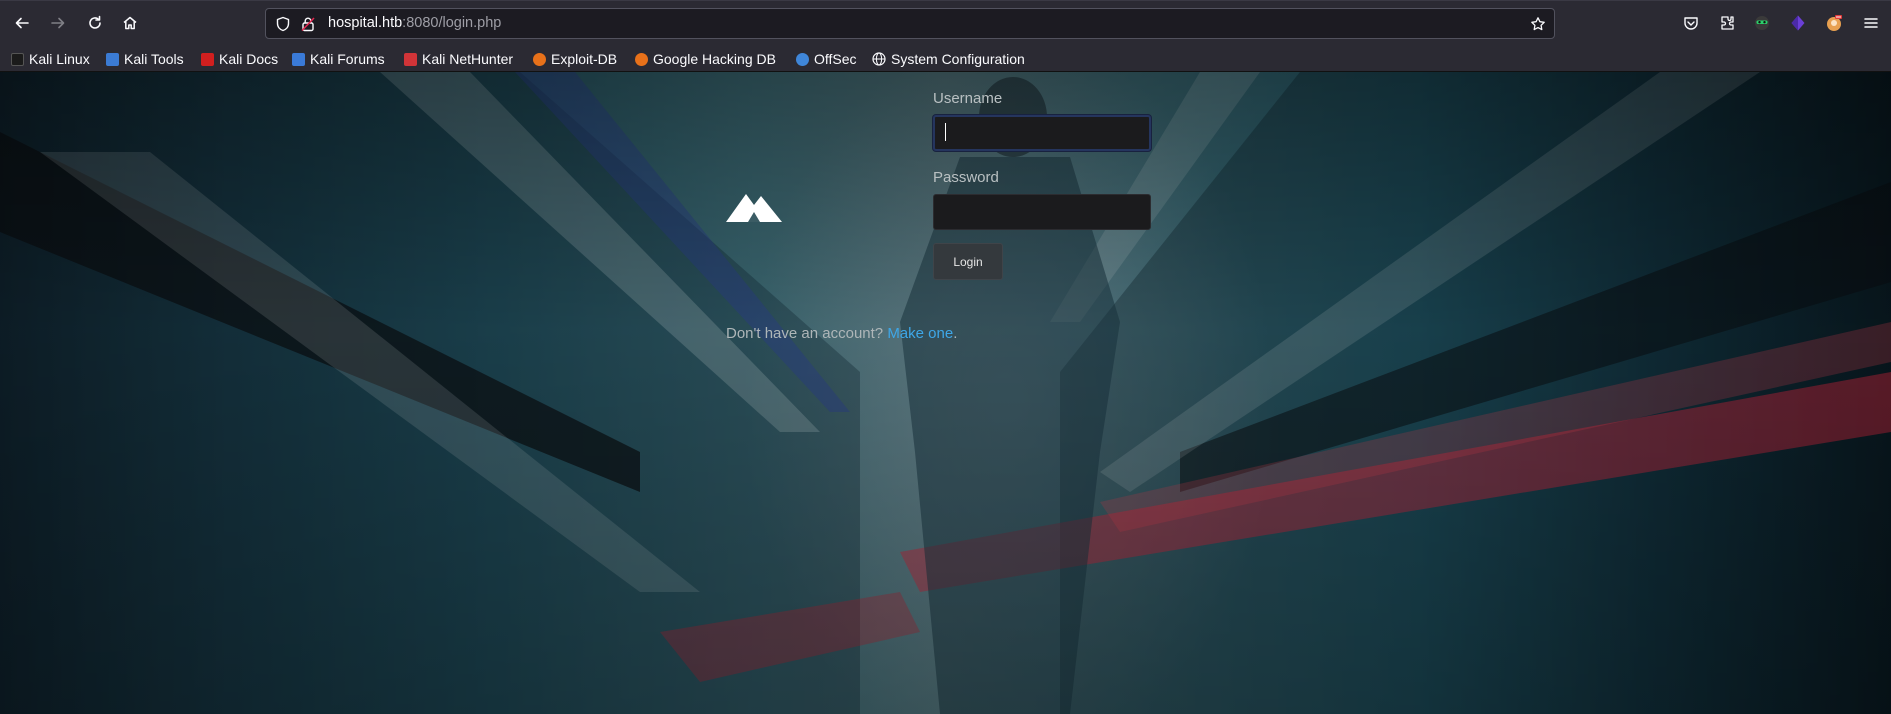 Image resolution: width=1891 pixels, height=714 pixels. I want to click on bookmark-label: Exploit-DB, so click(584, 59).